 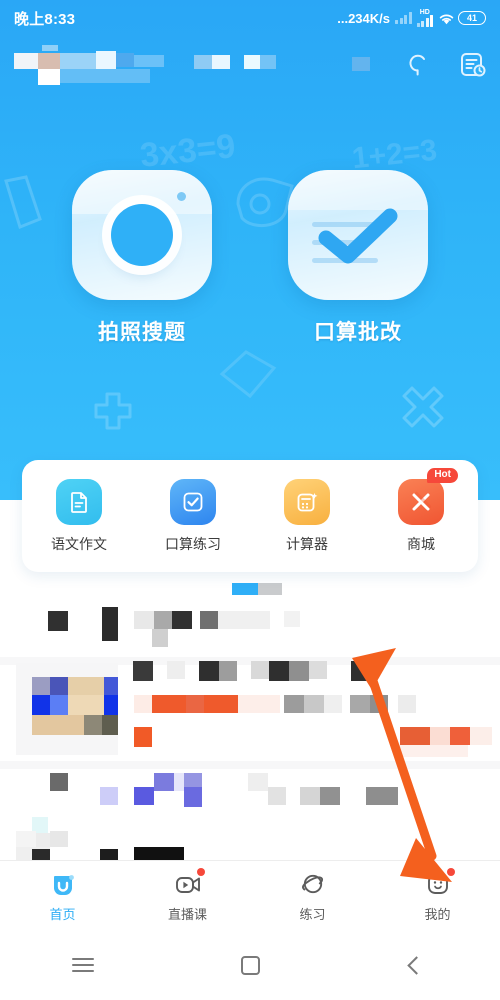 I want to click on back-button, so click(x=416, y=965).